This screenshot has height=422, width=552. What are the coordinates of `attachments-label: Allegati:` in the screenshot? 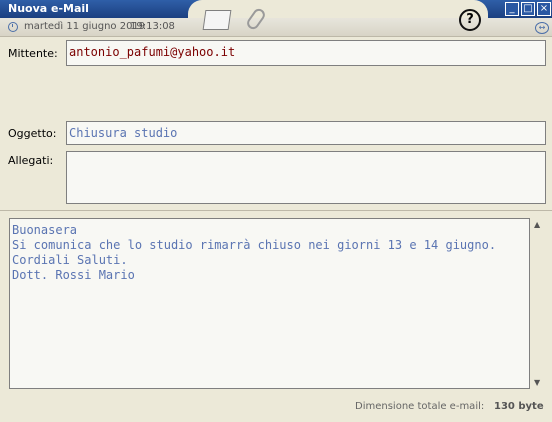 It's located at (31, 160).